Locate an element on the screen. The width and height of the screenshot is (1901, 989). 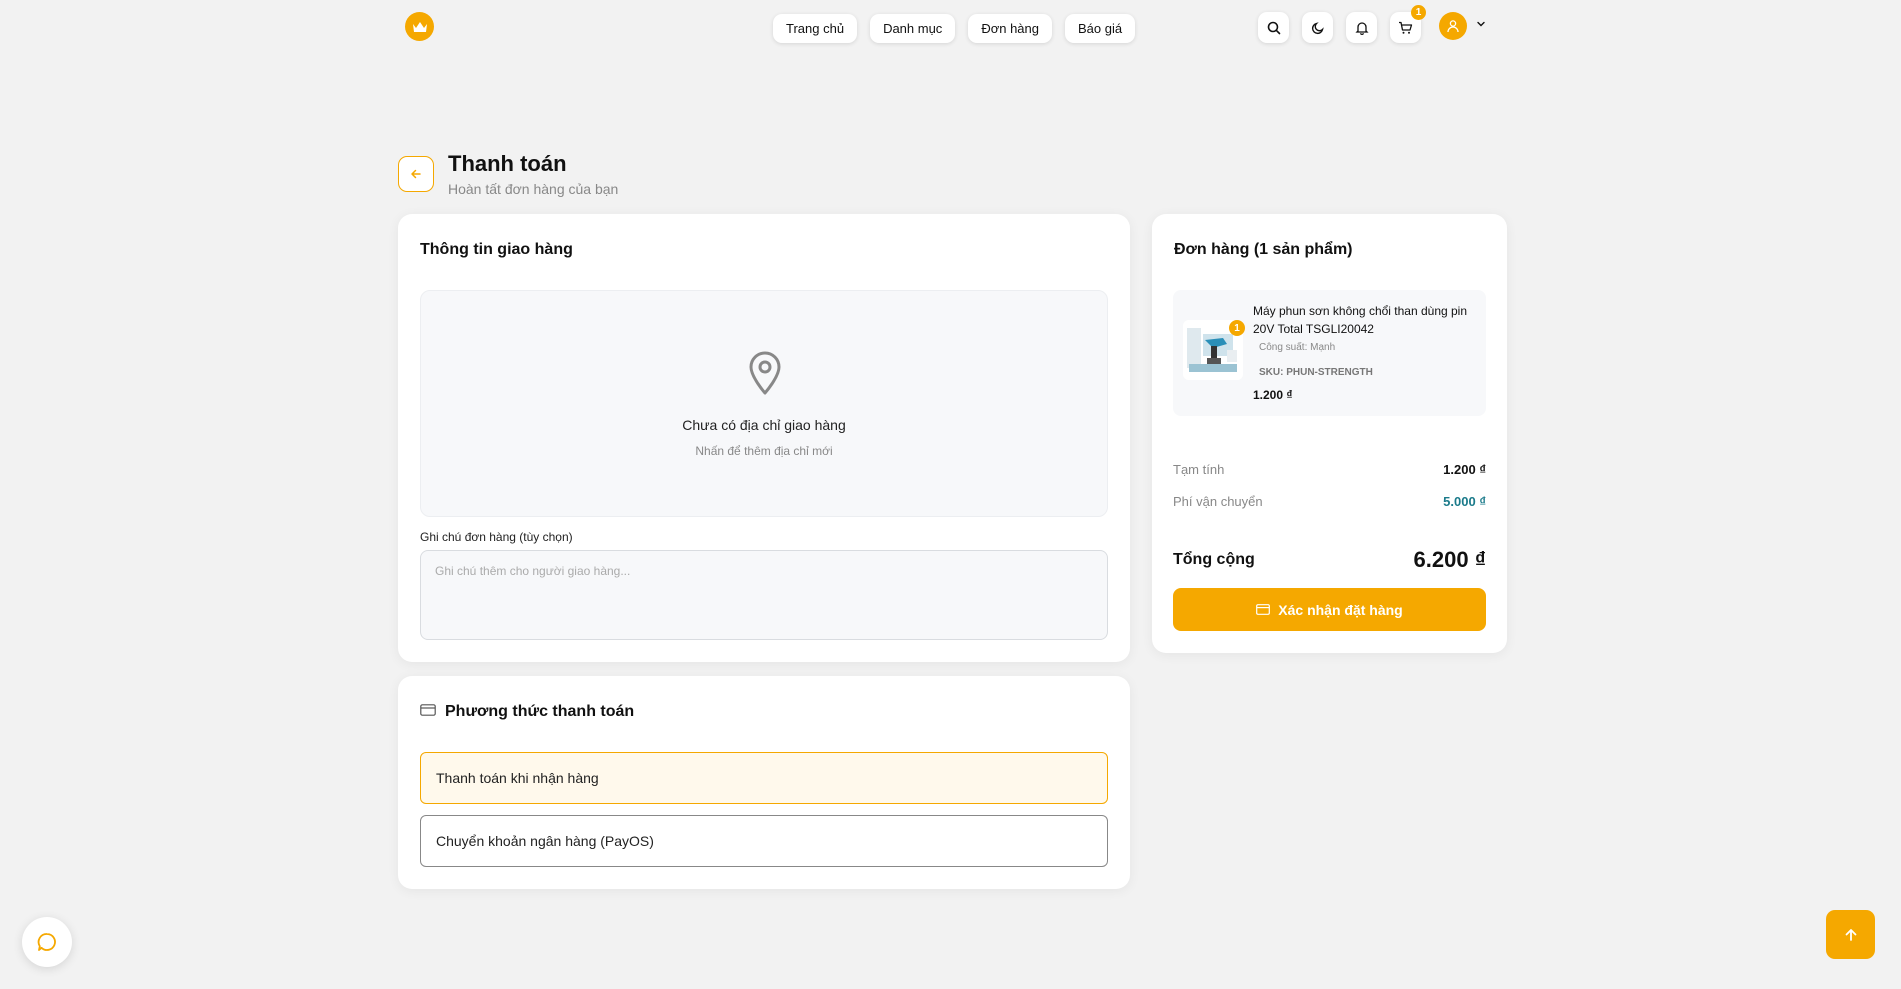
payment-option-label: Thanh toán khi nhận hàng is located at coordinates (517, 778).